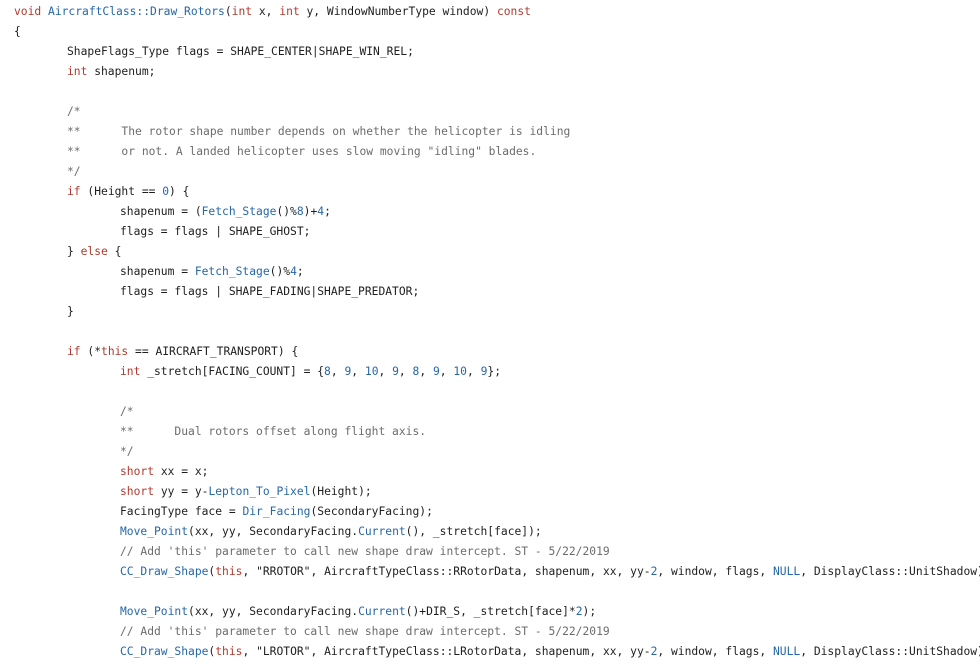 The height and width of the screenshot is (669, 980). Describe the element at coordinates (490, 432) in the screenshot. I see `code-line: ** Dual rotors offset along flight axis.` at that location.